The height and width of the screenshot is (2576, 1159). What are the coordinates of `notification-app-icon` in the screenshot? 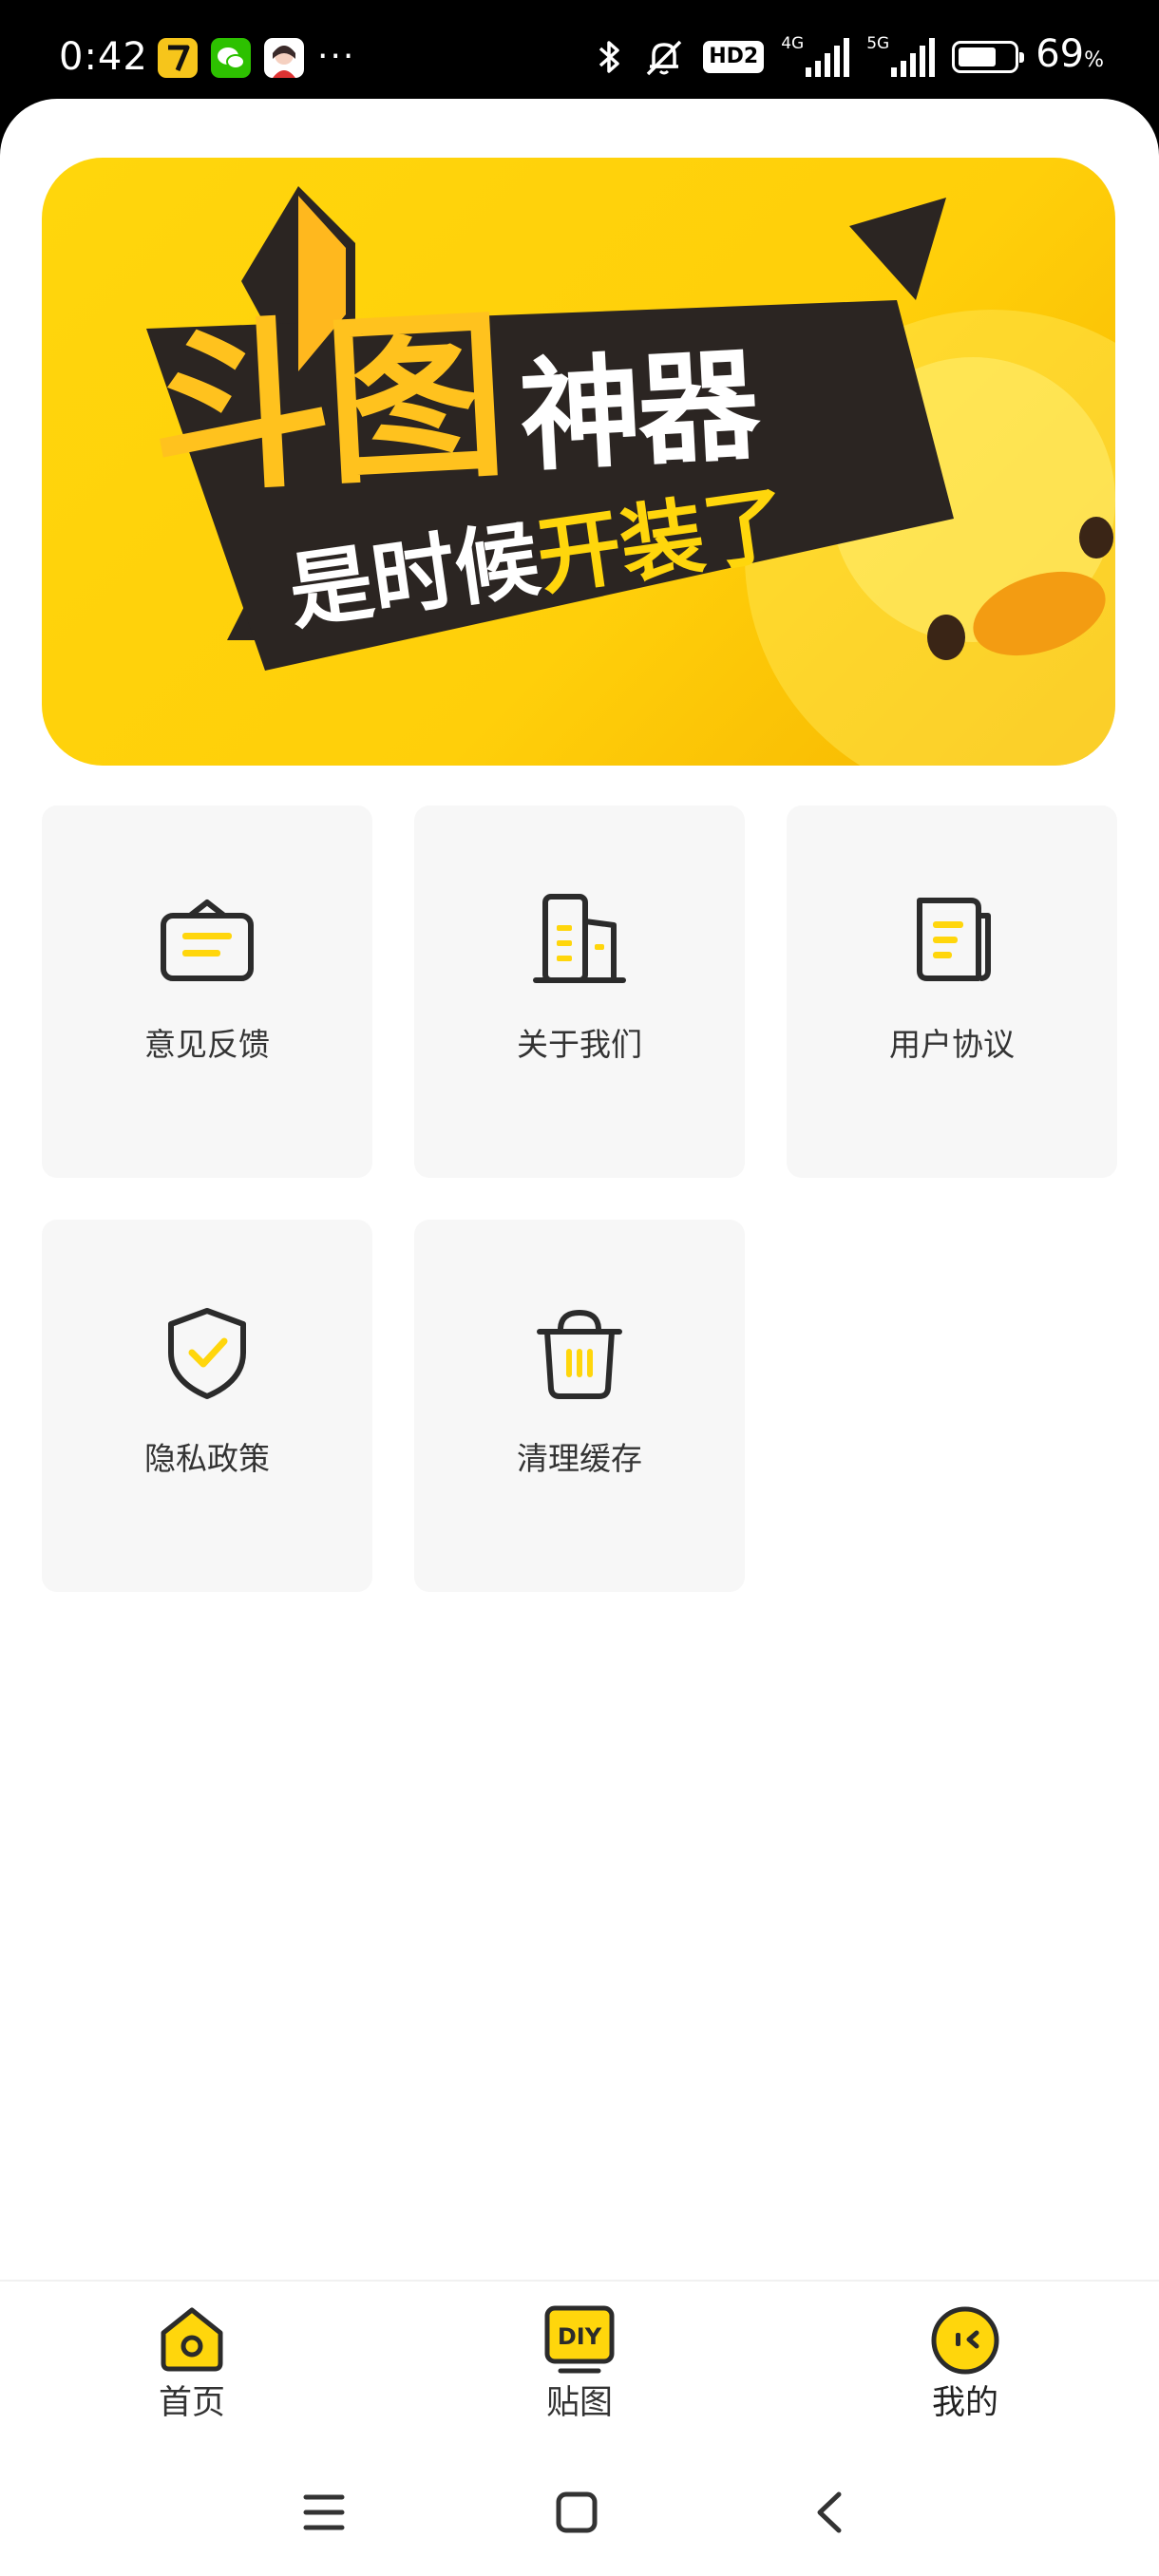 It's located at (178, 58).